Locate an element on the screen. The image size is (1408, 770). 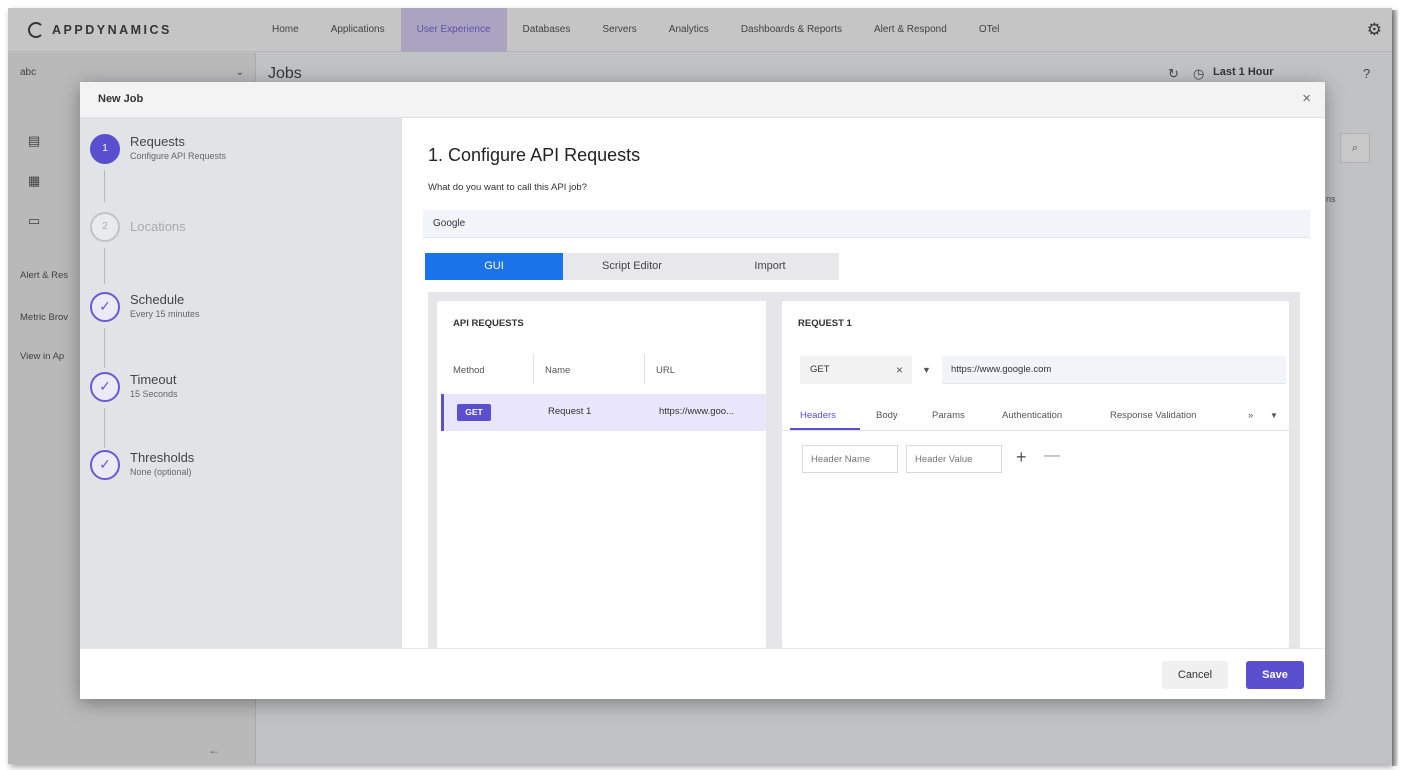
method-badge: GET is located at coordinates (474, 412).